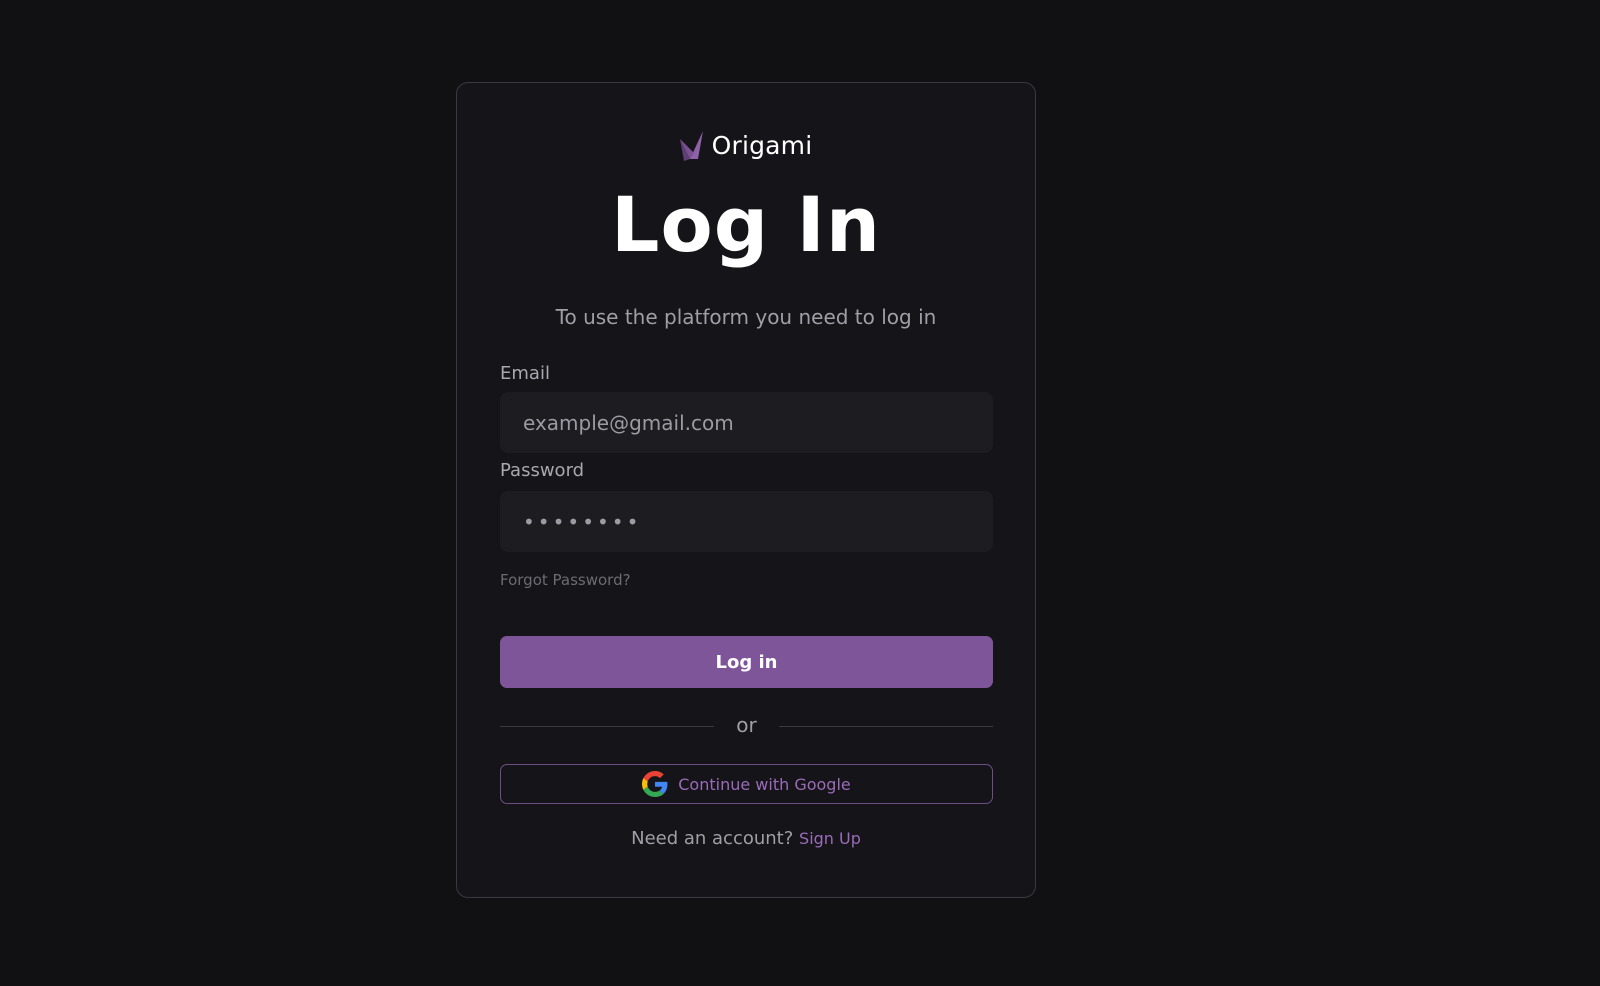 The image size is (1600, 986). What do you see at coordinates (830, 838) in the screenshot?
I see `sign-up-link: Sign Up` at bounding box center [830, 838].